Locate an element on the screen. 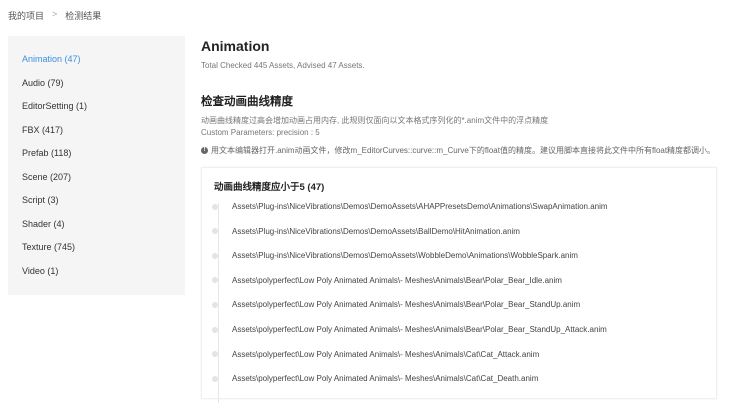 Image resolution: width=740 pixels, height=409 pixels. page-title: Animation is located at coordinates (235, 46).